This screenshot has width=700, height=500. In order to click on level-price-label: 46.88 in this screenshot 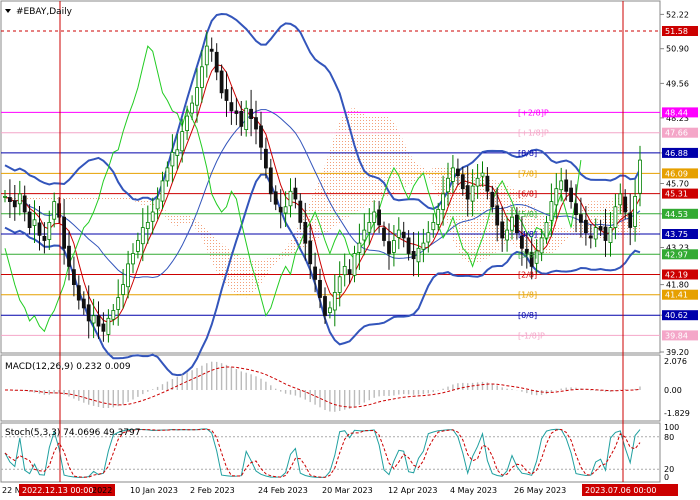, I will do `click(676, 153)`.